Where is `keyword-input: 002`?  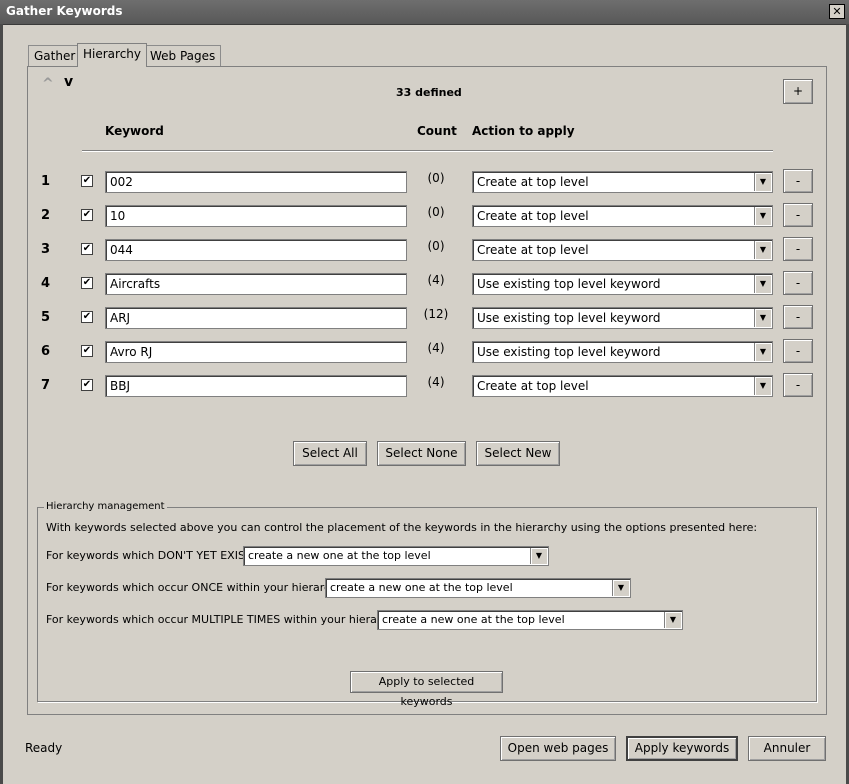
keyword-input: 002 is located at coordinates (256, 182).